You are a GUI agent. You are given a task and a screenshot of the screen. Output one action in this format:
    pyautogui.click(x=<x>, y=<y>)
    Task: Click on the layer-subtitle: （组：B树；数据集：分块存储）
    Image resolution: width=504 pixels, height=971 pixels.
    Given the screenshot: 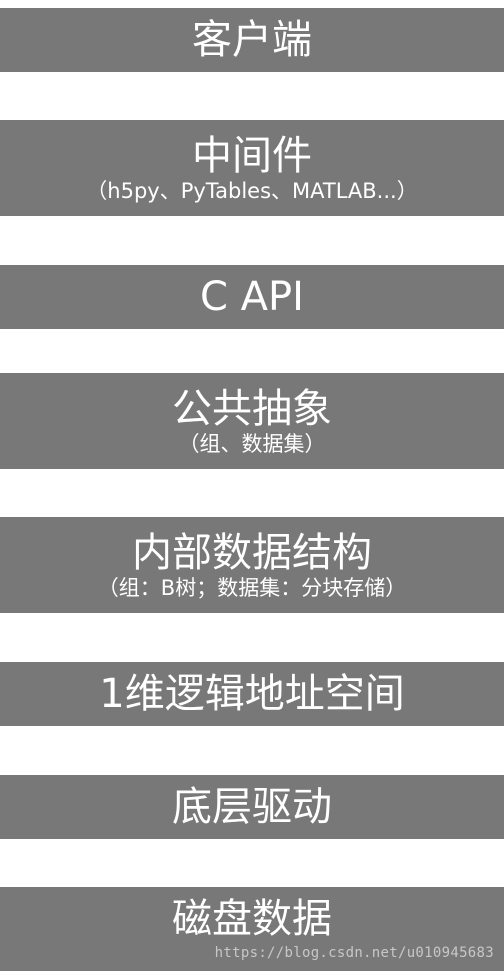 What is the action you would take?
    pyautogui.click(x=252, y=587)
    